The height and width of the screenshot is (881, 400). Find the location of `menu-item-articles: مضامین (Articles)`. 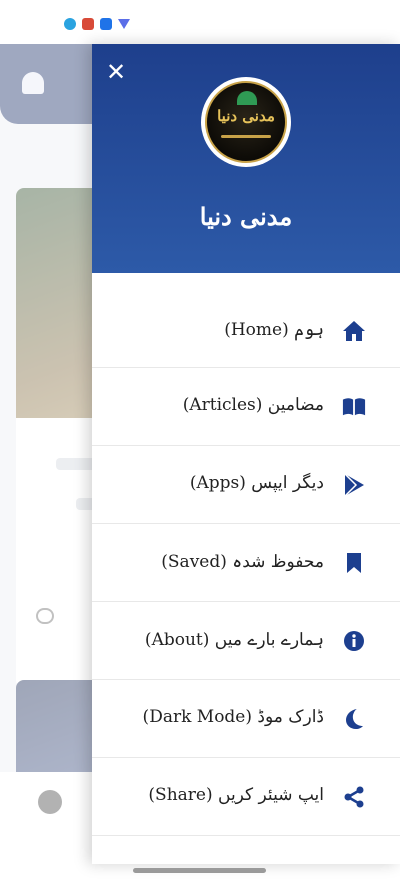

menu-item-articles: مضامین (Articles) is located at coordinates (246, 407).